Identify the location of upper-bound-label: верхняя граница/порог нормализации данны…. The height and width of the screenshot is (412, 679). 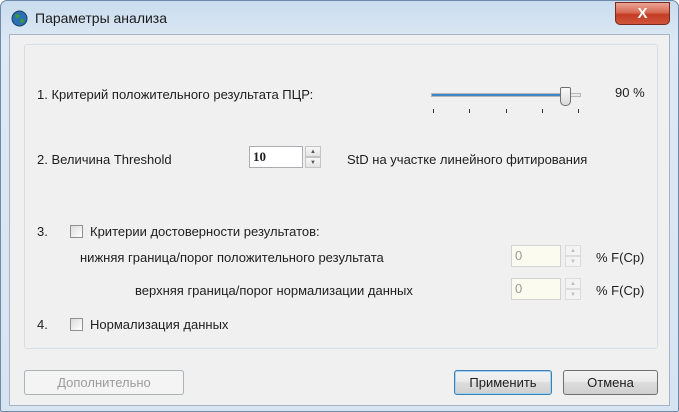
(274, 290).